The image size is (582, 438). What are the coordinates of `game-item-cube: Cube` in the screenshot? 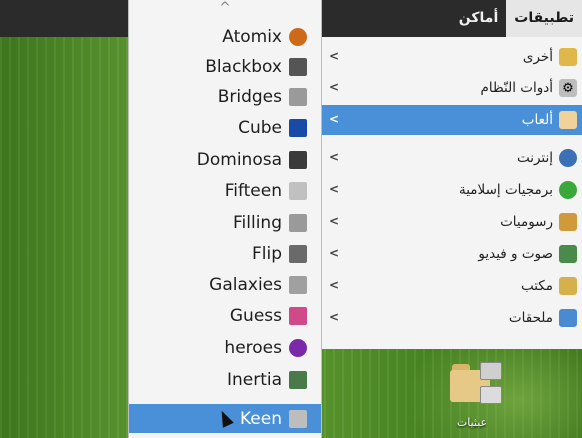 It's located at (225, 127).